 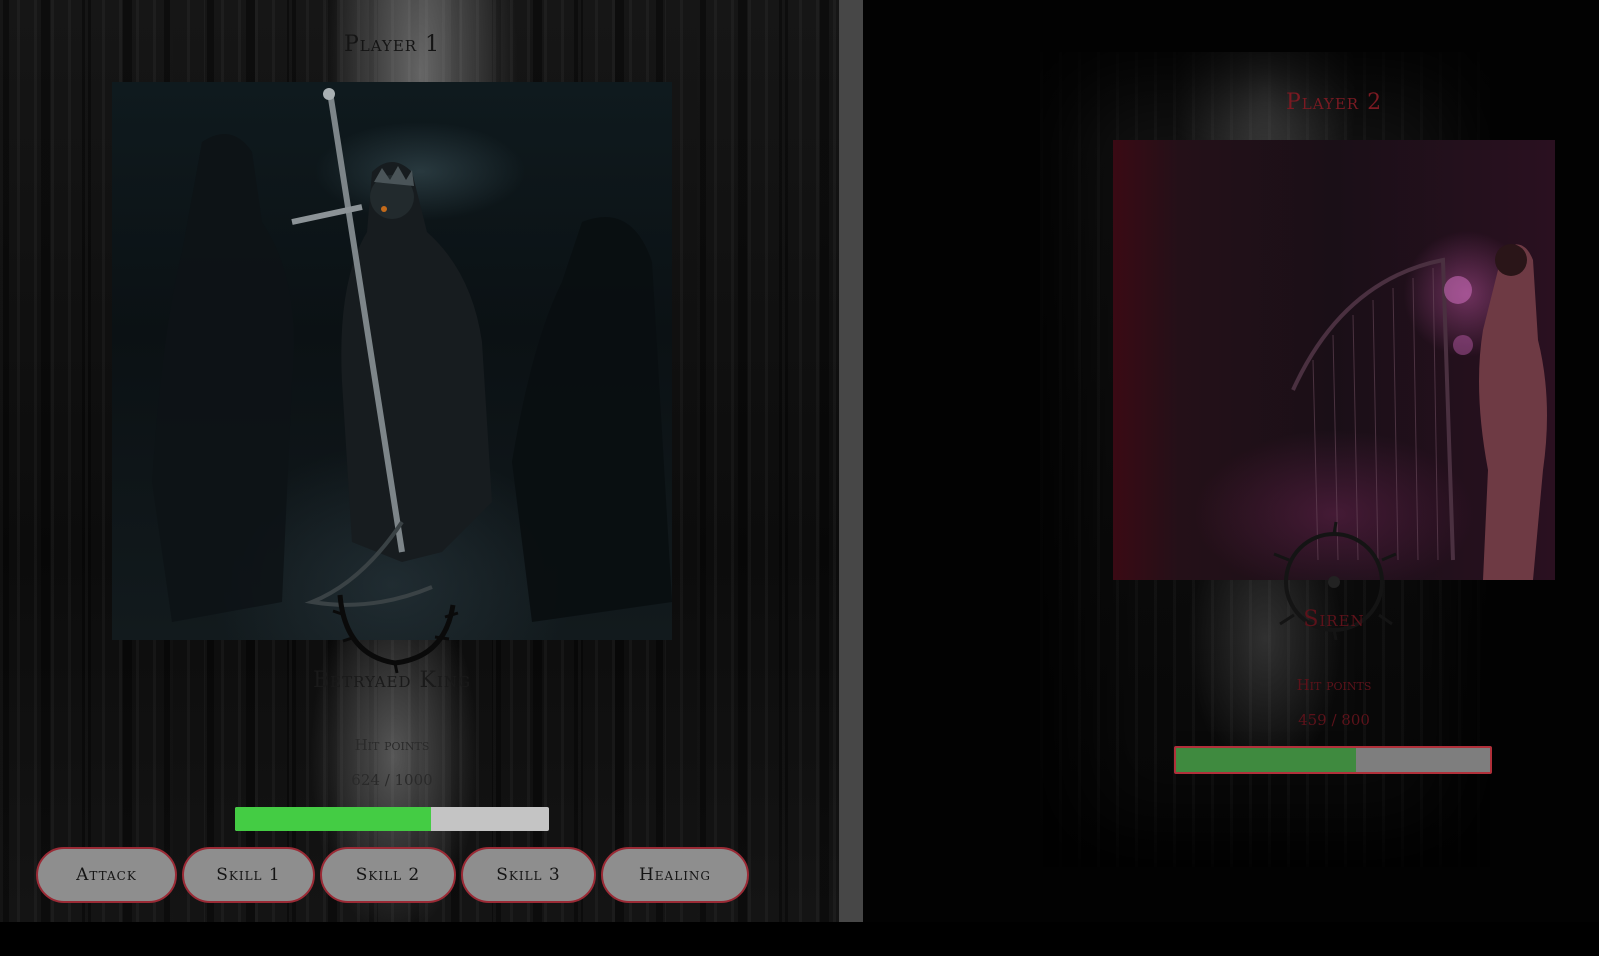 What do you see at coordinates (851, 461) in the screenshot?
I see `panel-divider` at bounding box center [851, 461].